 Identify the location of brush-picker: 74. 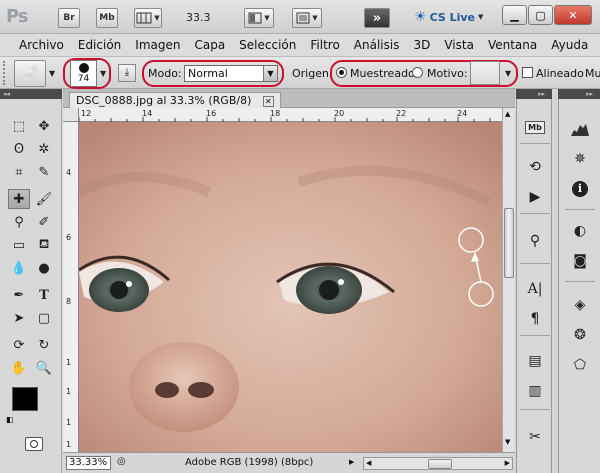
(83, 73).